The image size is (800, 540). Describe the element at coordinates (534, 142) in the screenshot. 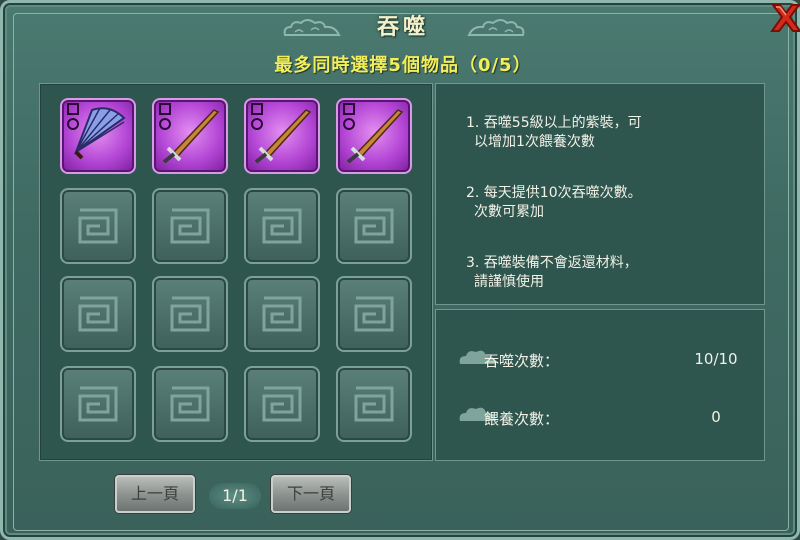

I see `rule-1-line-2: 以增加1次餵養次數` at that location.